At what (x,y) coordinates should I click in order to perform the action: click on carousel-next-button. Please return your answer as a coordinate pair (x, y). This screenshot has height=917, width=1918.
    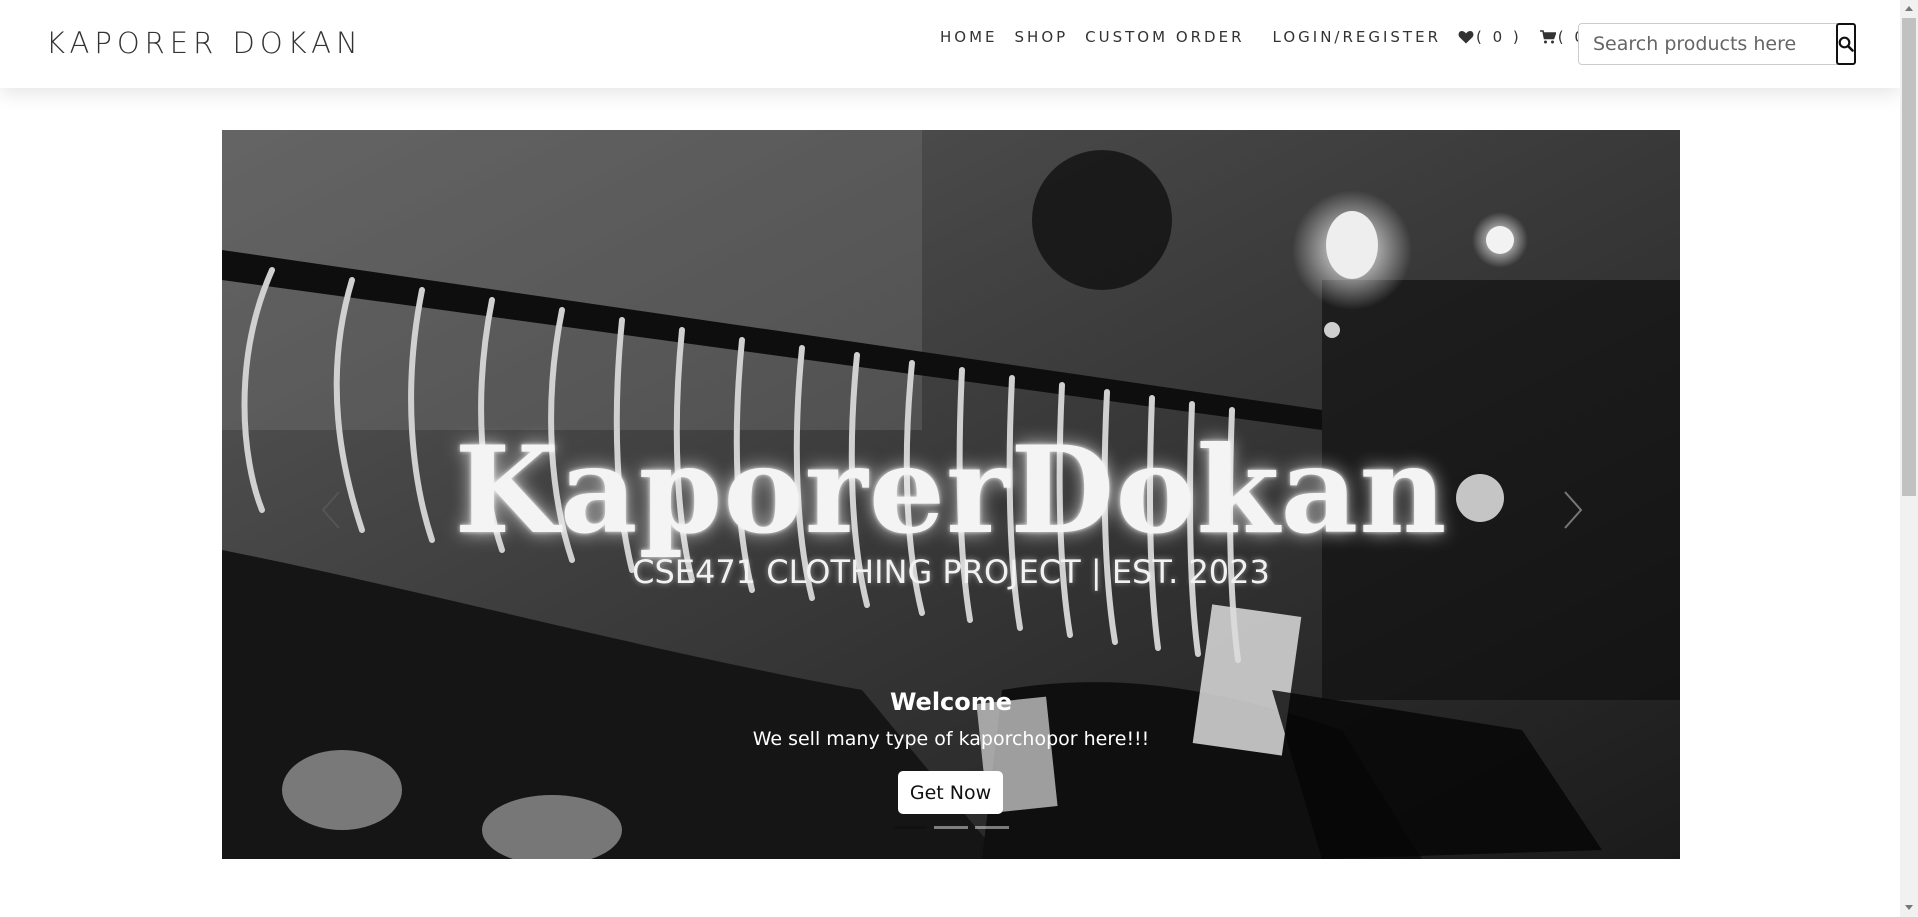
    Looking at the image, I should click on (1572, 510).